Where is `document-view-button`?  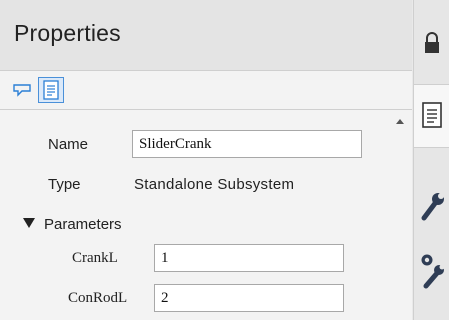 document-view-button is located at coordinates (51, 90).